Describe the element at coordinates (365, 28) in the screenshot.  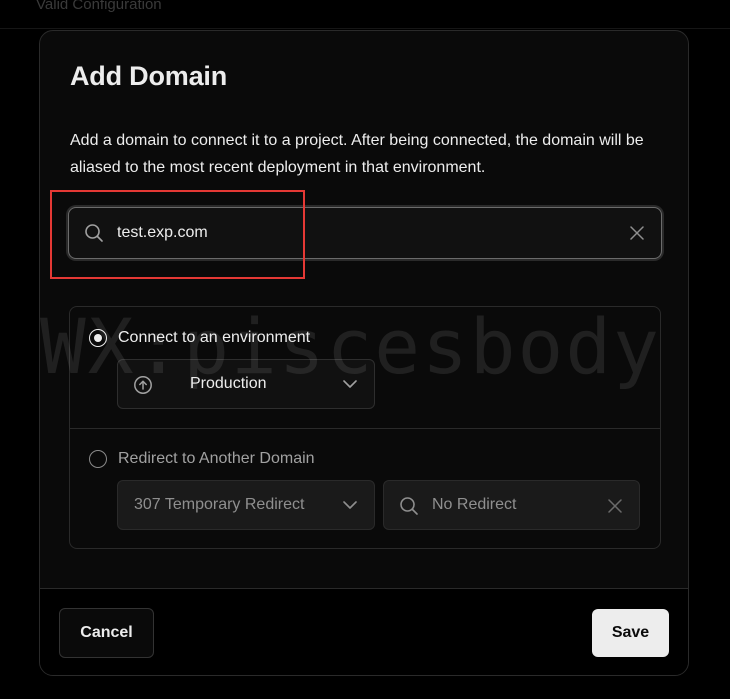
I see `background-divider` at that location.